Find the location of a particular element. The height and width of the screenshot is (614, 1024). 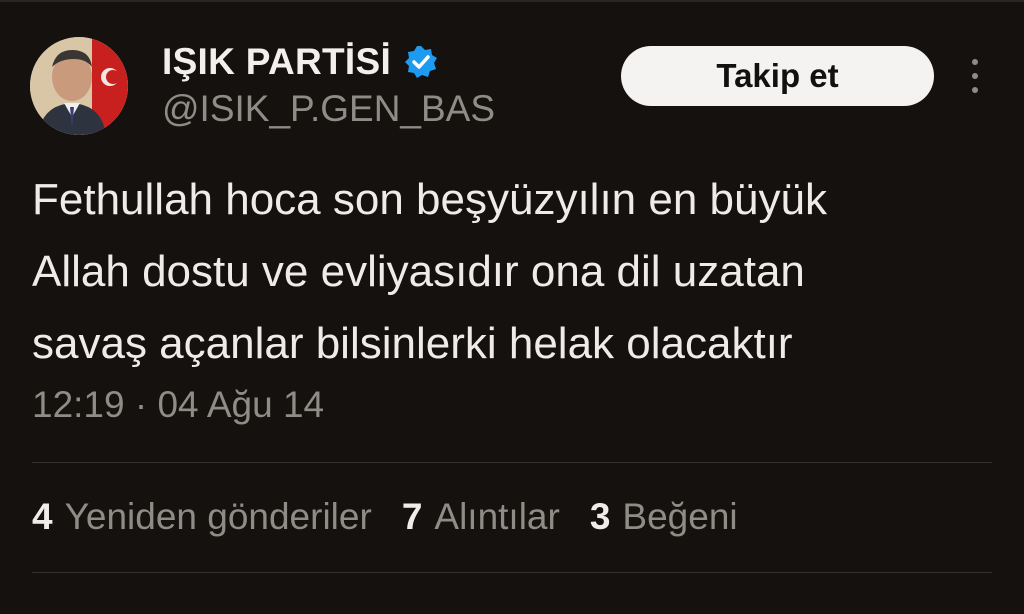

top-divider is located at coordinates (512, 1).